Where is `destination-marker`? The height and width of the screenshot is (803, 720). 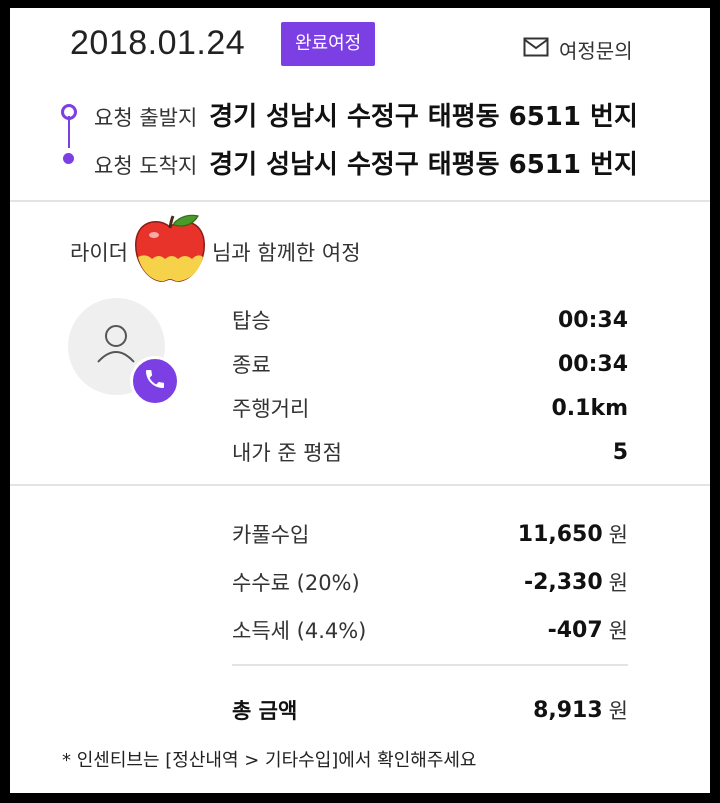 destination-marker is located at coordinates (68, 158).